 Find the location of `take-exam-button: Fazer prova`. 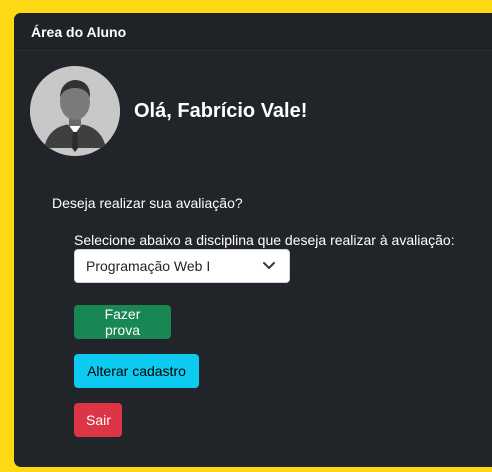

take-exam-button: Fazer prova is located at coordinates (122, 322).